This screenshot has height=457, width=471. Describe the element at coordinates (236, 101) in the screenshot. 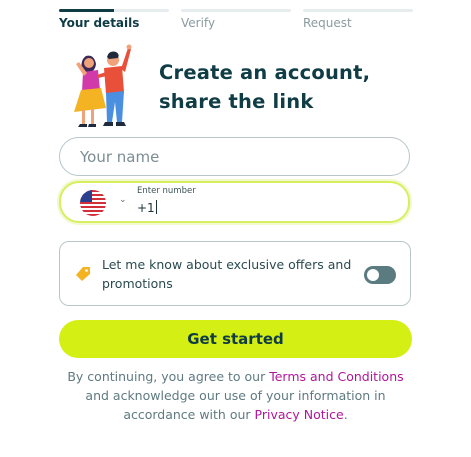

I see `title-line-2: share the link` at that location.